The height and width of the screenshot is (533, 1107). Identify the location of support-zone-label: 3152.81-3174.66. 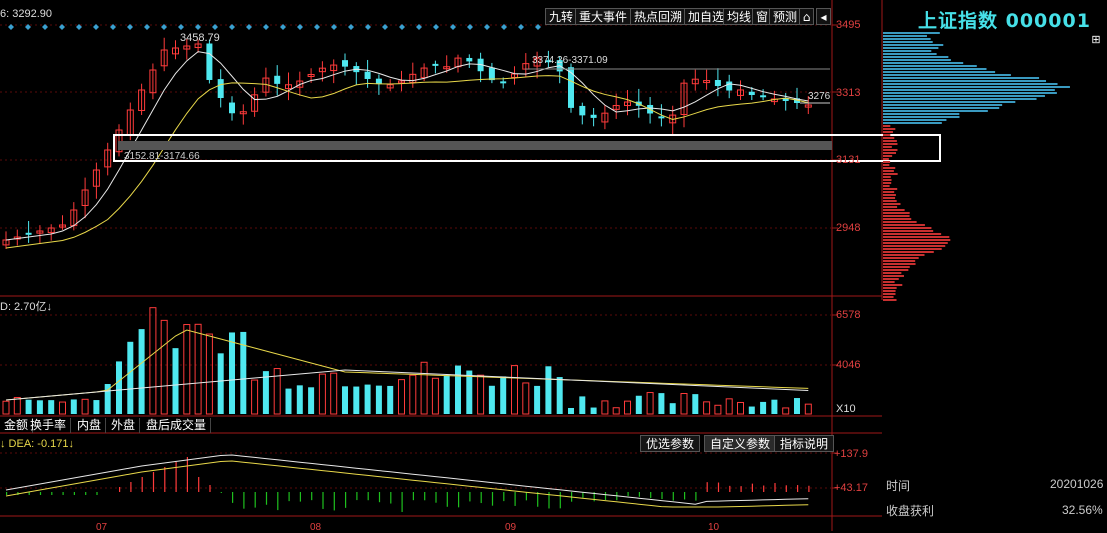
(162, 156).